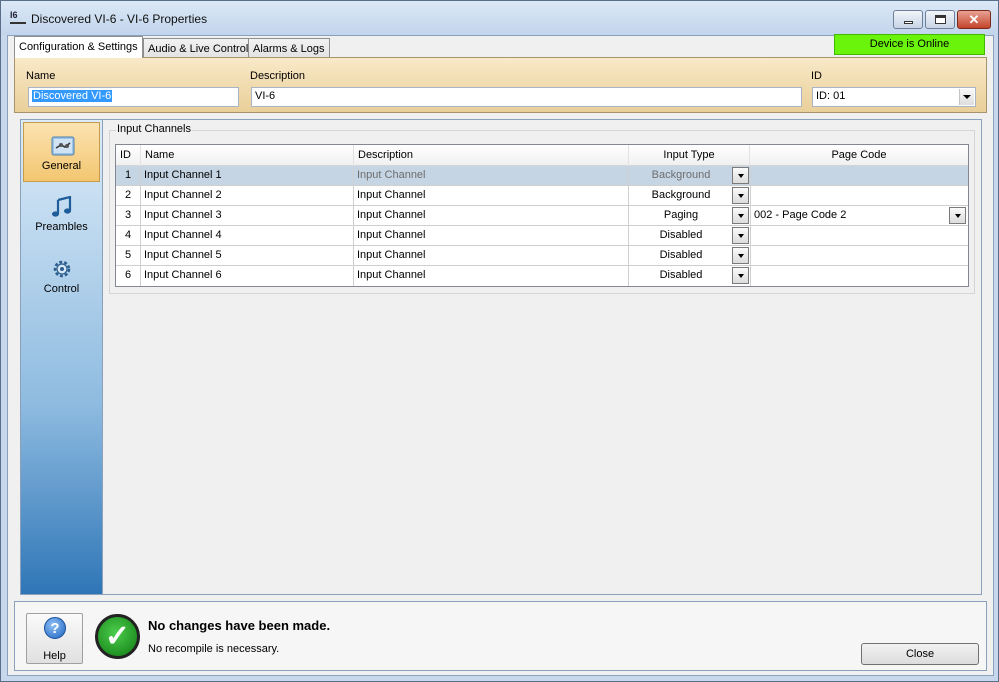  I want to click on window-title: Discovered VI-6 - VI-6 Properties, so click(119, 19).